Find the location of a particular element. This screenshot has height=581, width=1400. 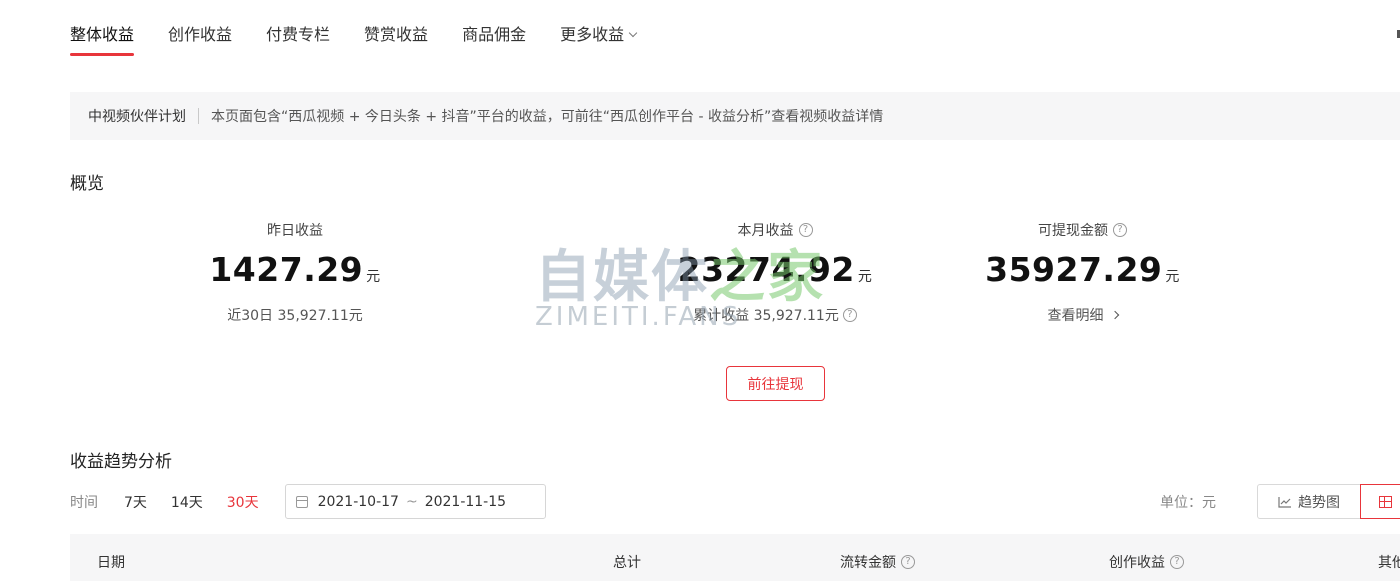

withdraw-button: 前往提现 is located at coordinates (775, 383).